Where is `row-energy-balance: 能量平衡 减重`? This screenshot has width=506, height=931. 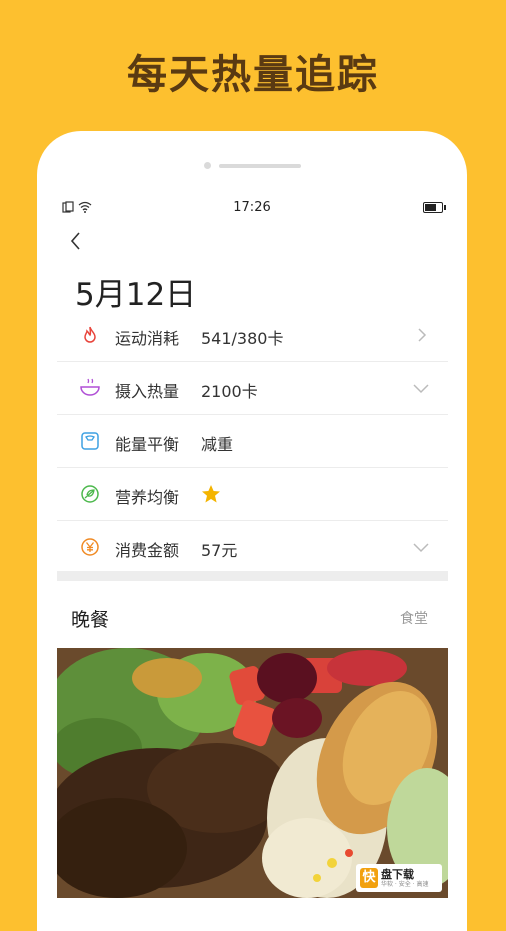 row-energy-balance: 能量平衡 减重 is located at coordinates (252, 441).